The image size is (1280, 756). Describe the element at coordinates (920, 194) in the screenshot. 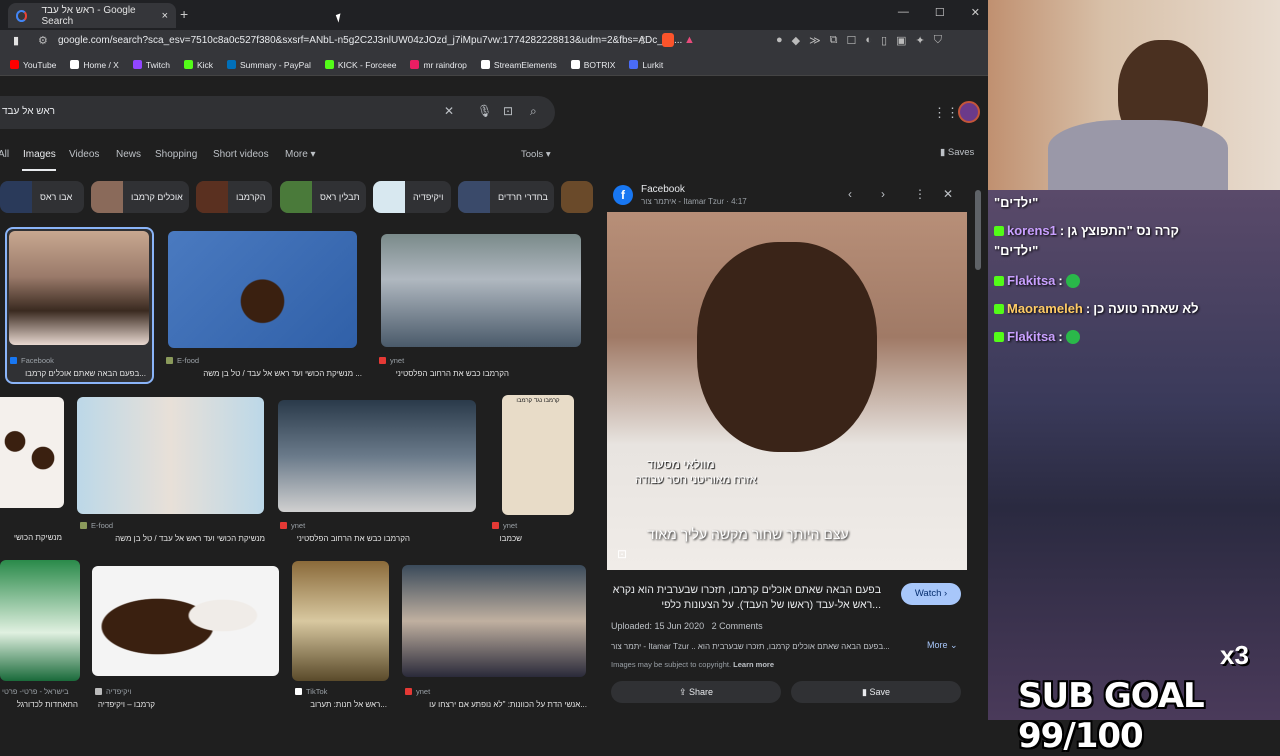

I see `more-vert-icon: ⋮` at that location.